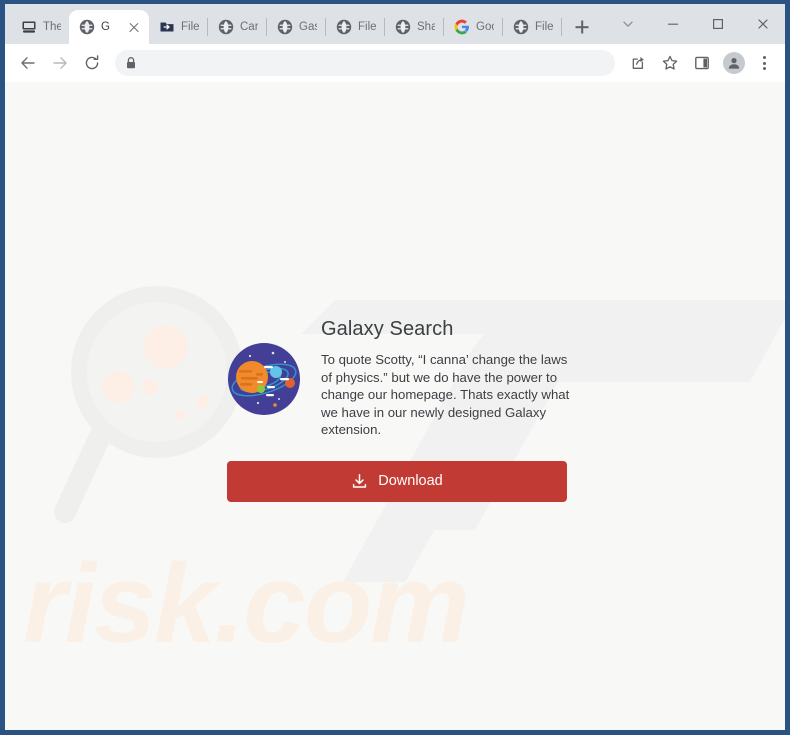  Describe the element at coordinates (40, 27) in the screenshot. I see `tab-0: The` at that location.